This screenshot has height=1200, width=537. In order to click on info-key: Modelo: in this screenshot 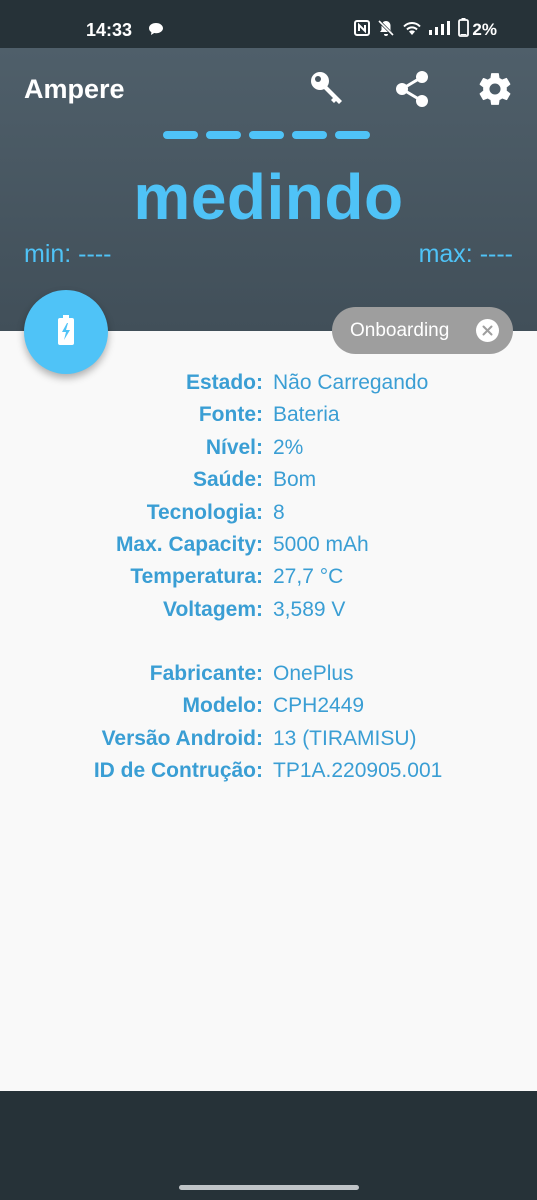, I will do `click(222, 706)`.